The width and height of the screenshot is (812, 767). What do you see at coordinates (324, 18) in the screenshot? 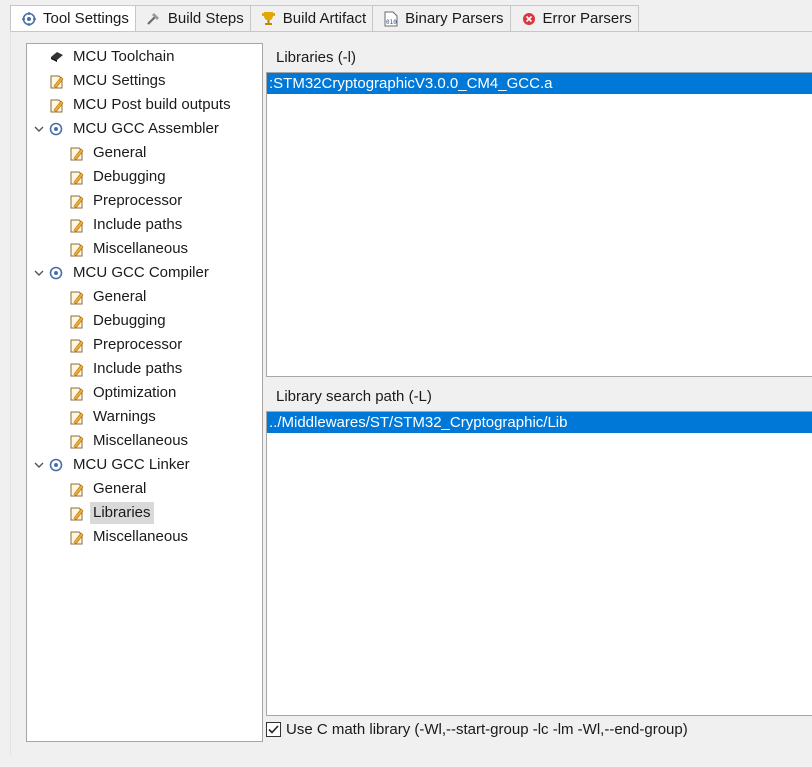
I see `tab-label: Build Artifact` at bounding box center [324, 18].